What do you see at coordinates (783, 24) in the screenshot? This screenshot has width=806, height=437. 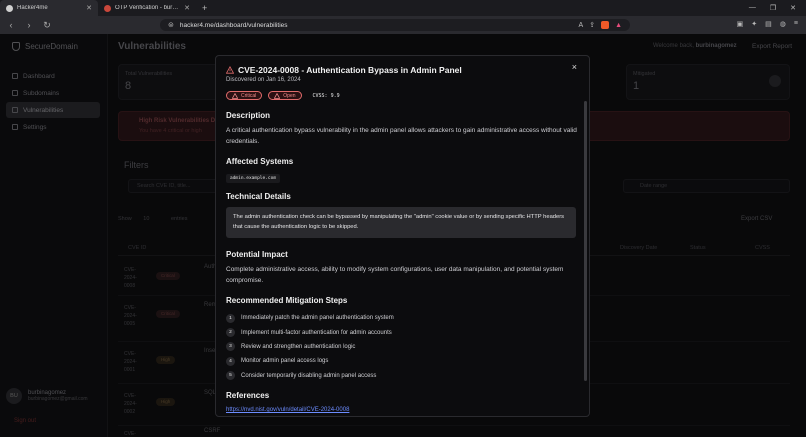 I see `vpn-icon: ◍` at bounding box center [783, 24].